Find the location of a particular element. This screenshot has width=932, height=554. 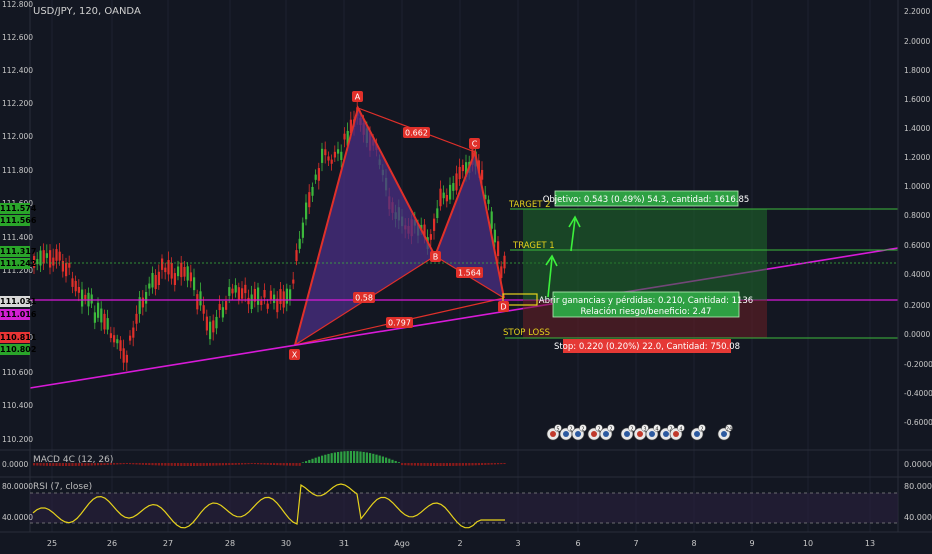

point-b-label: B is located at coordinates (436, 257).